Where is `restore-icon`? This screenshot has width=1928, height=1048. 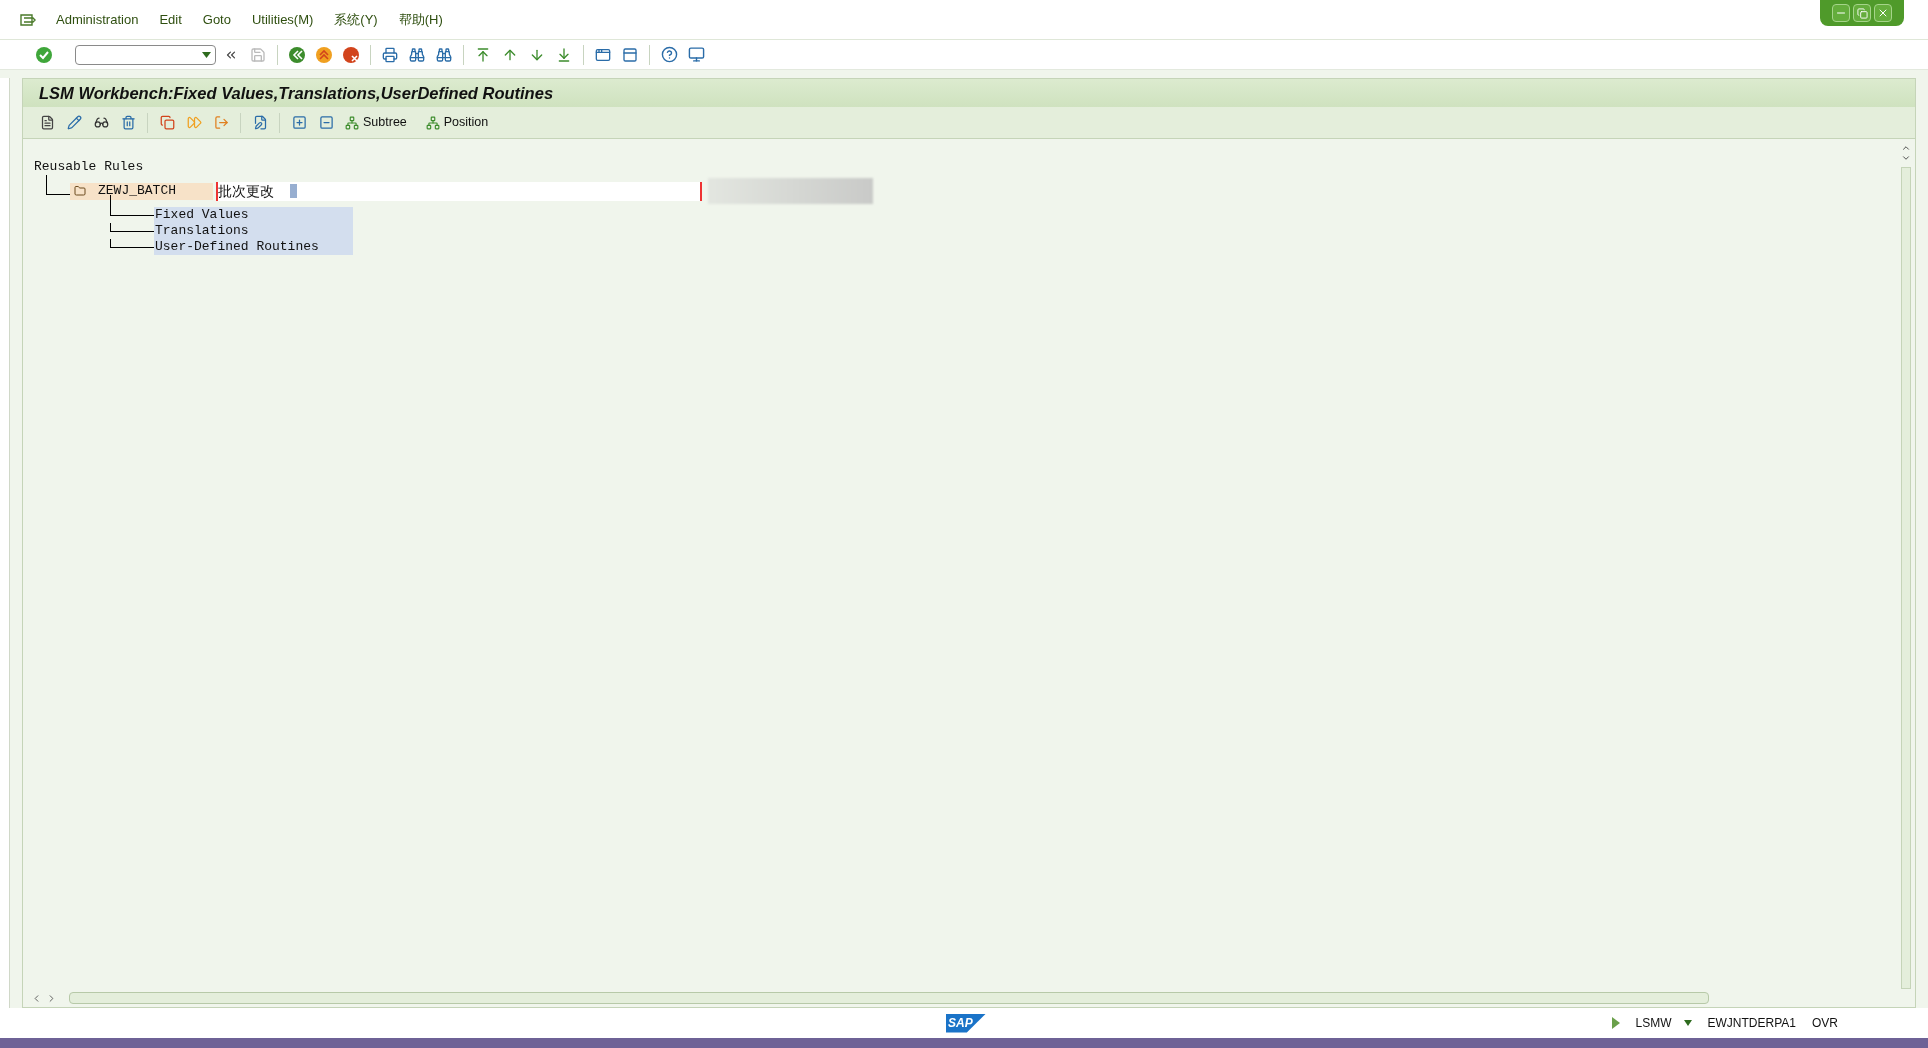
restore-icon is located at coordinates (1862, 13).